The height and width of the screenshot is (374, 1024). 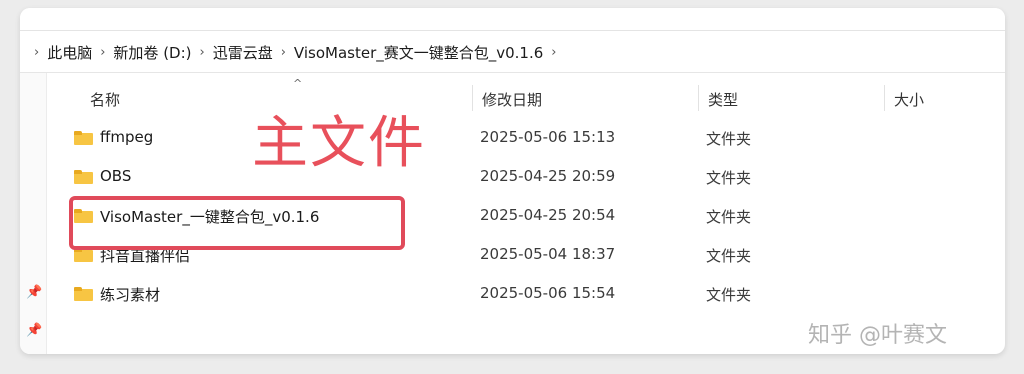 I want to click on file-row: 练习素材 2025-05-06 15:54 文件夹, so click(x=525, y=294).